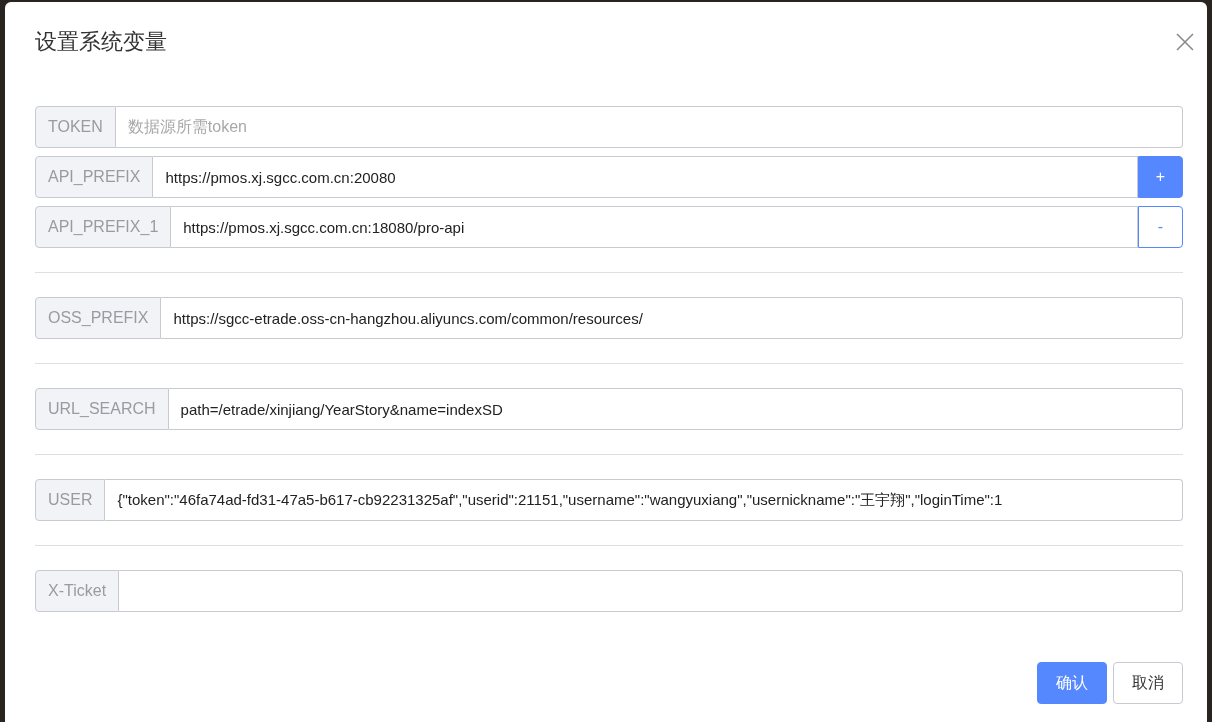 This screenshot has width=1212, height=722. I want to click on field-label: API_PREFIX, so click(94, 177).